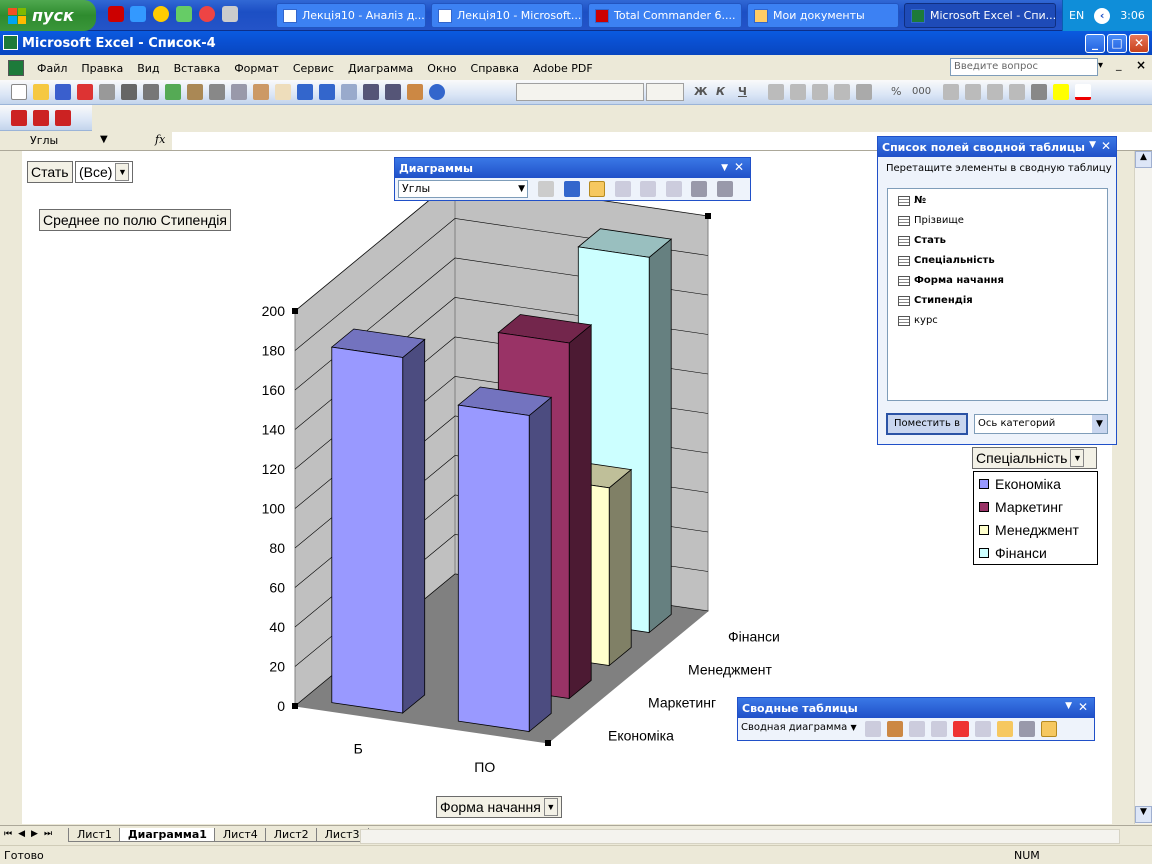 Image resolution: width=1152 pixels, height=864 pixels. What do you see at coordinates (794, 727) in the screenshot?
I see `pivot-chart-menu-label: Сводная диаграмма` at bounding box center [794, 727].